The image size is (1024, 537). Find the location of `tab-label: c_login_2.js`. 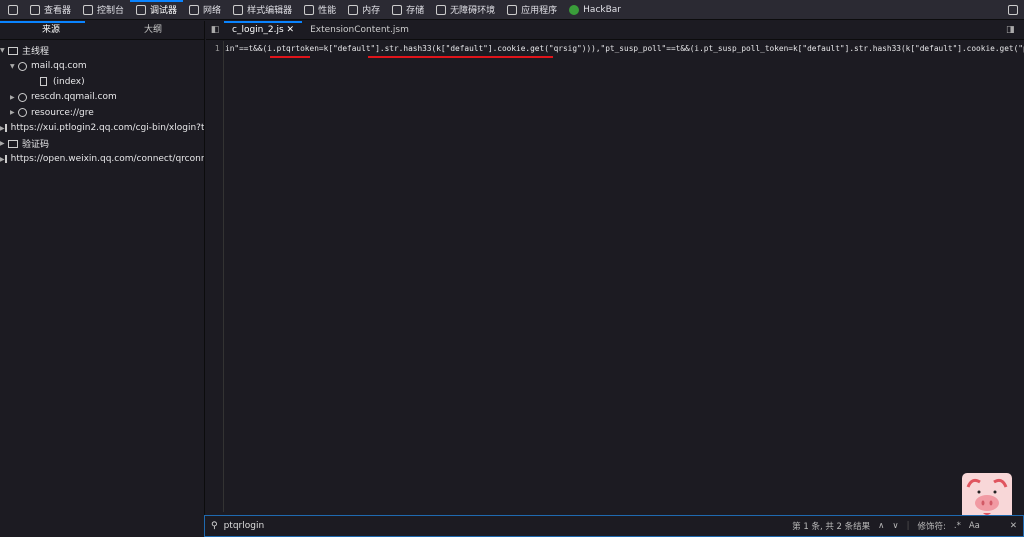

tab-label: c_login_2.js is located at coordinates (258, 29).